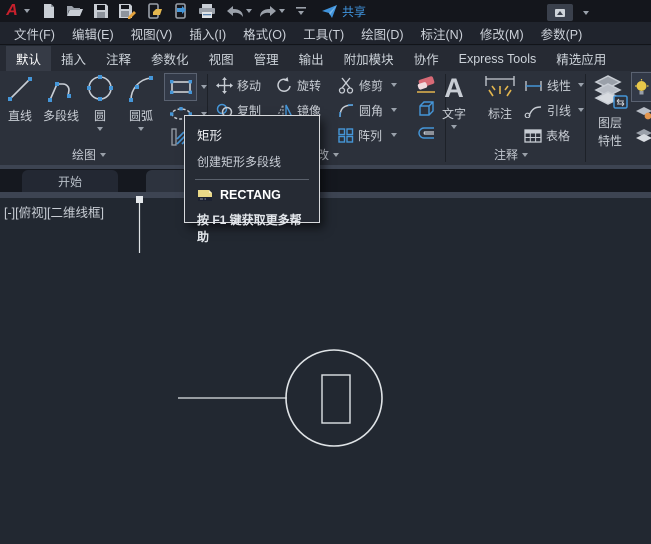  Describe the element at coordinates (394, 135) in the screenshot. I see `array-caret-icon` at that location.